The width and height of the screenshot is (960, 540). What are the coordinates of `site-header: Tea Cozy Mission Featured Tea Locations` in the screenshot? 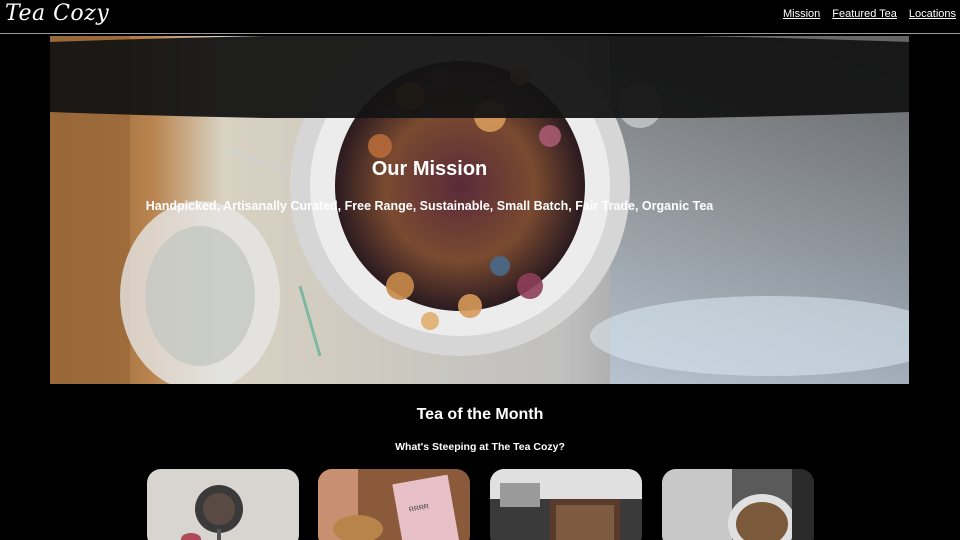 It's located at (480, 17).